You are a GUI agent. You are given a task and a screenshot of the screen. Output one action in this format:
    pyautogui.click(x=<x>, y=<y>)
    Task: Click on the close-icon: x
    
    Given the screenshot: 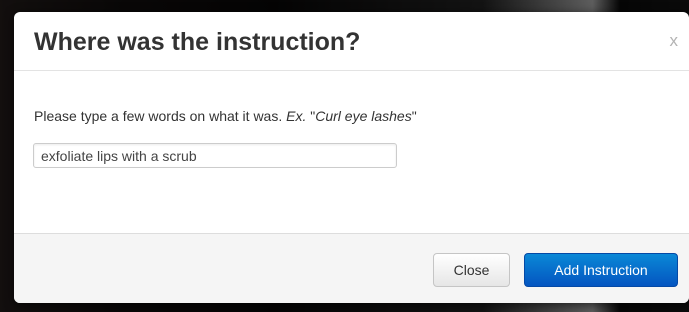 What is the action you would take?
    pyautogui.click(x=674, y=41)
    